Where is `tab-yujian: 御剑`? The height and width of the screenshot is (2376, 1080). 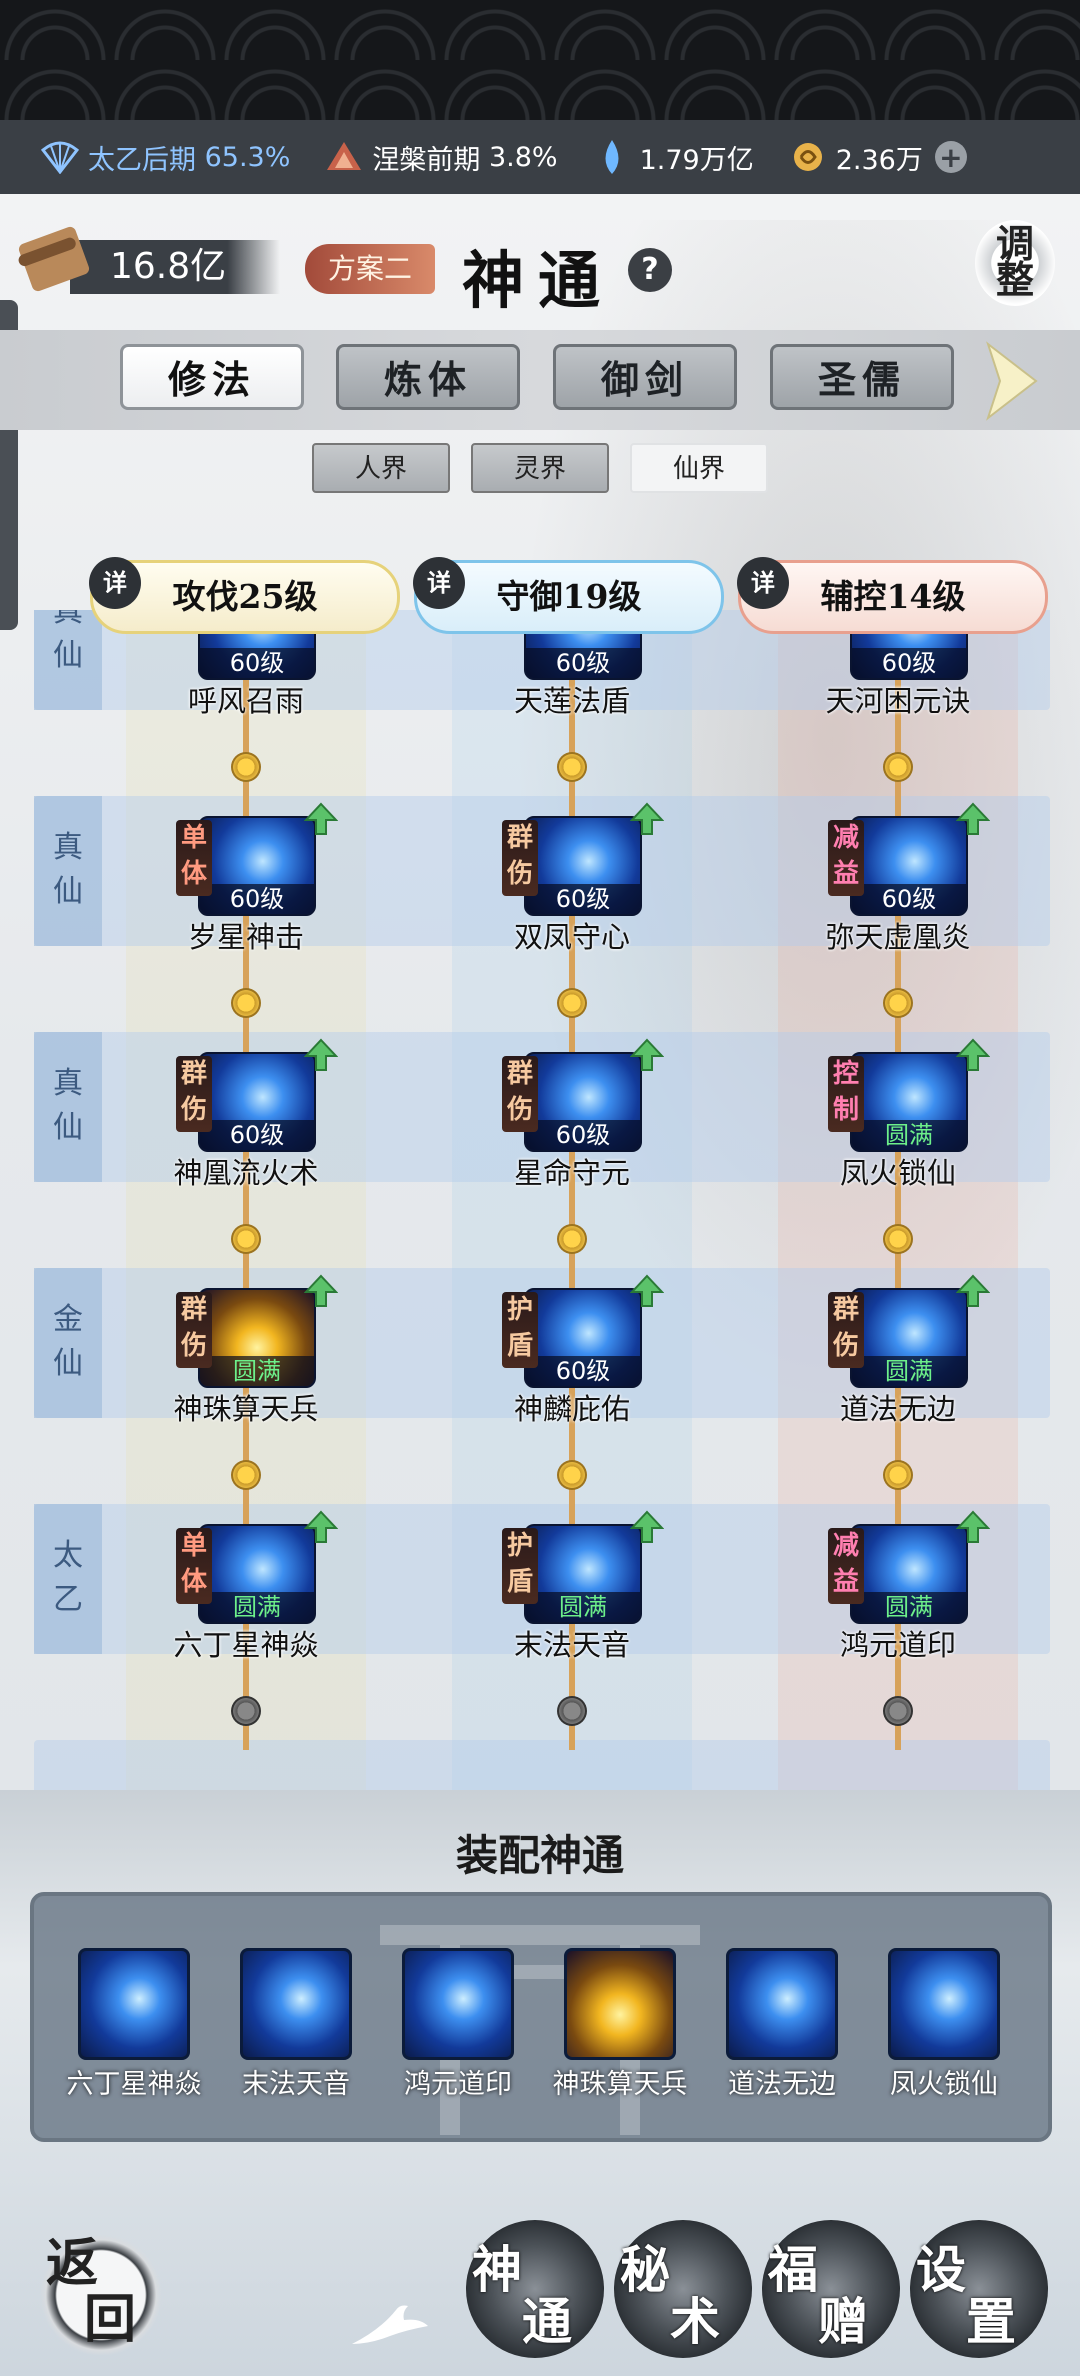 tab-yujian: 御剑 is located at coordinates (645, 377).